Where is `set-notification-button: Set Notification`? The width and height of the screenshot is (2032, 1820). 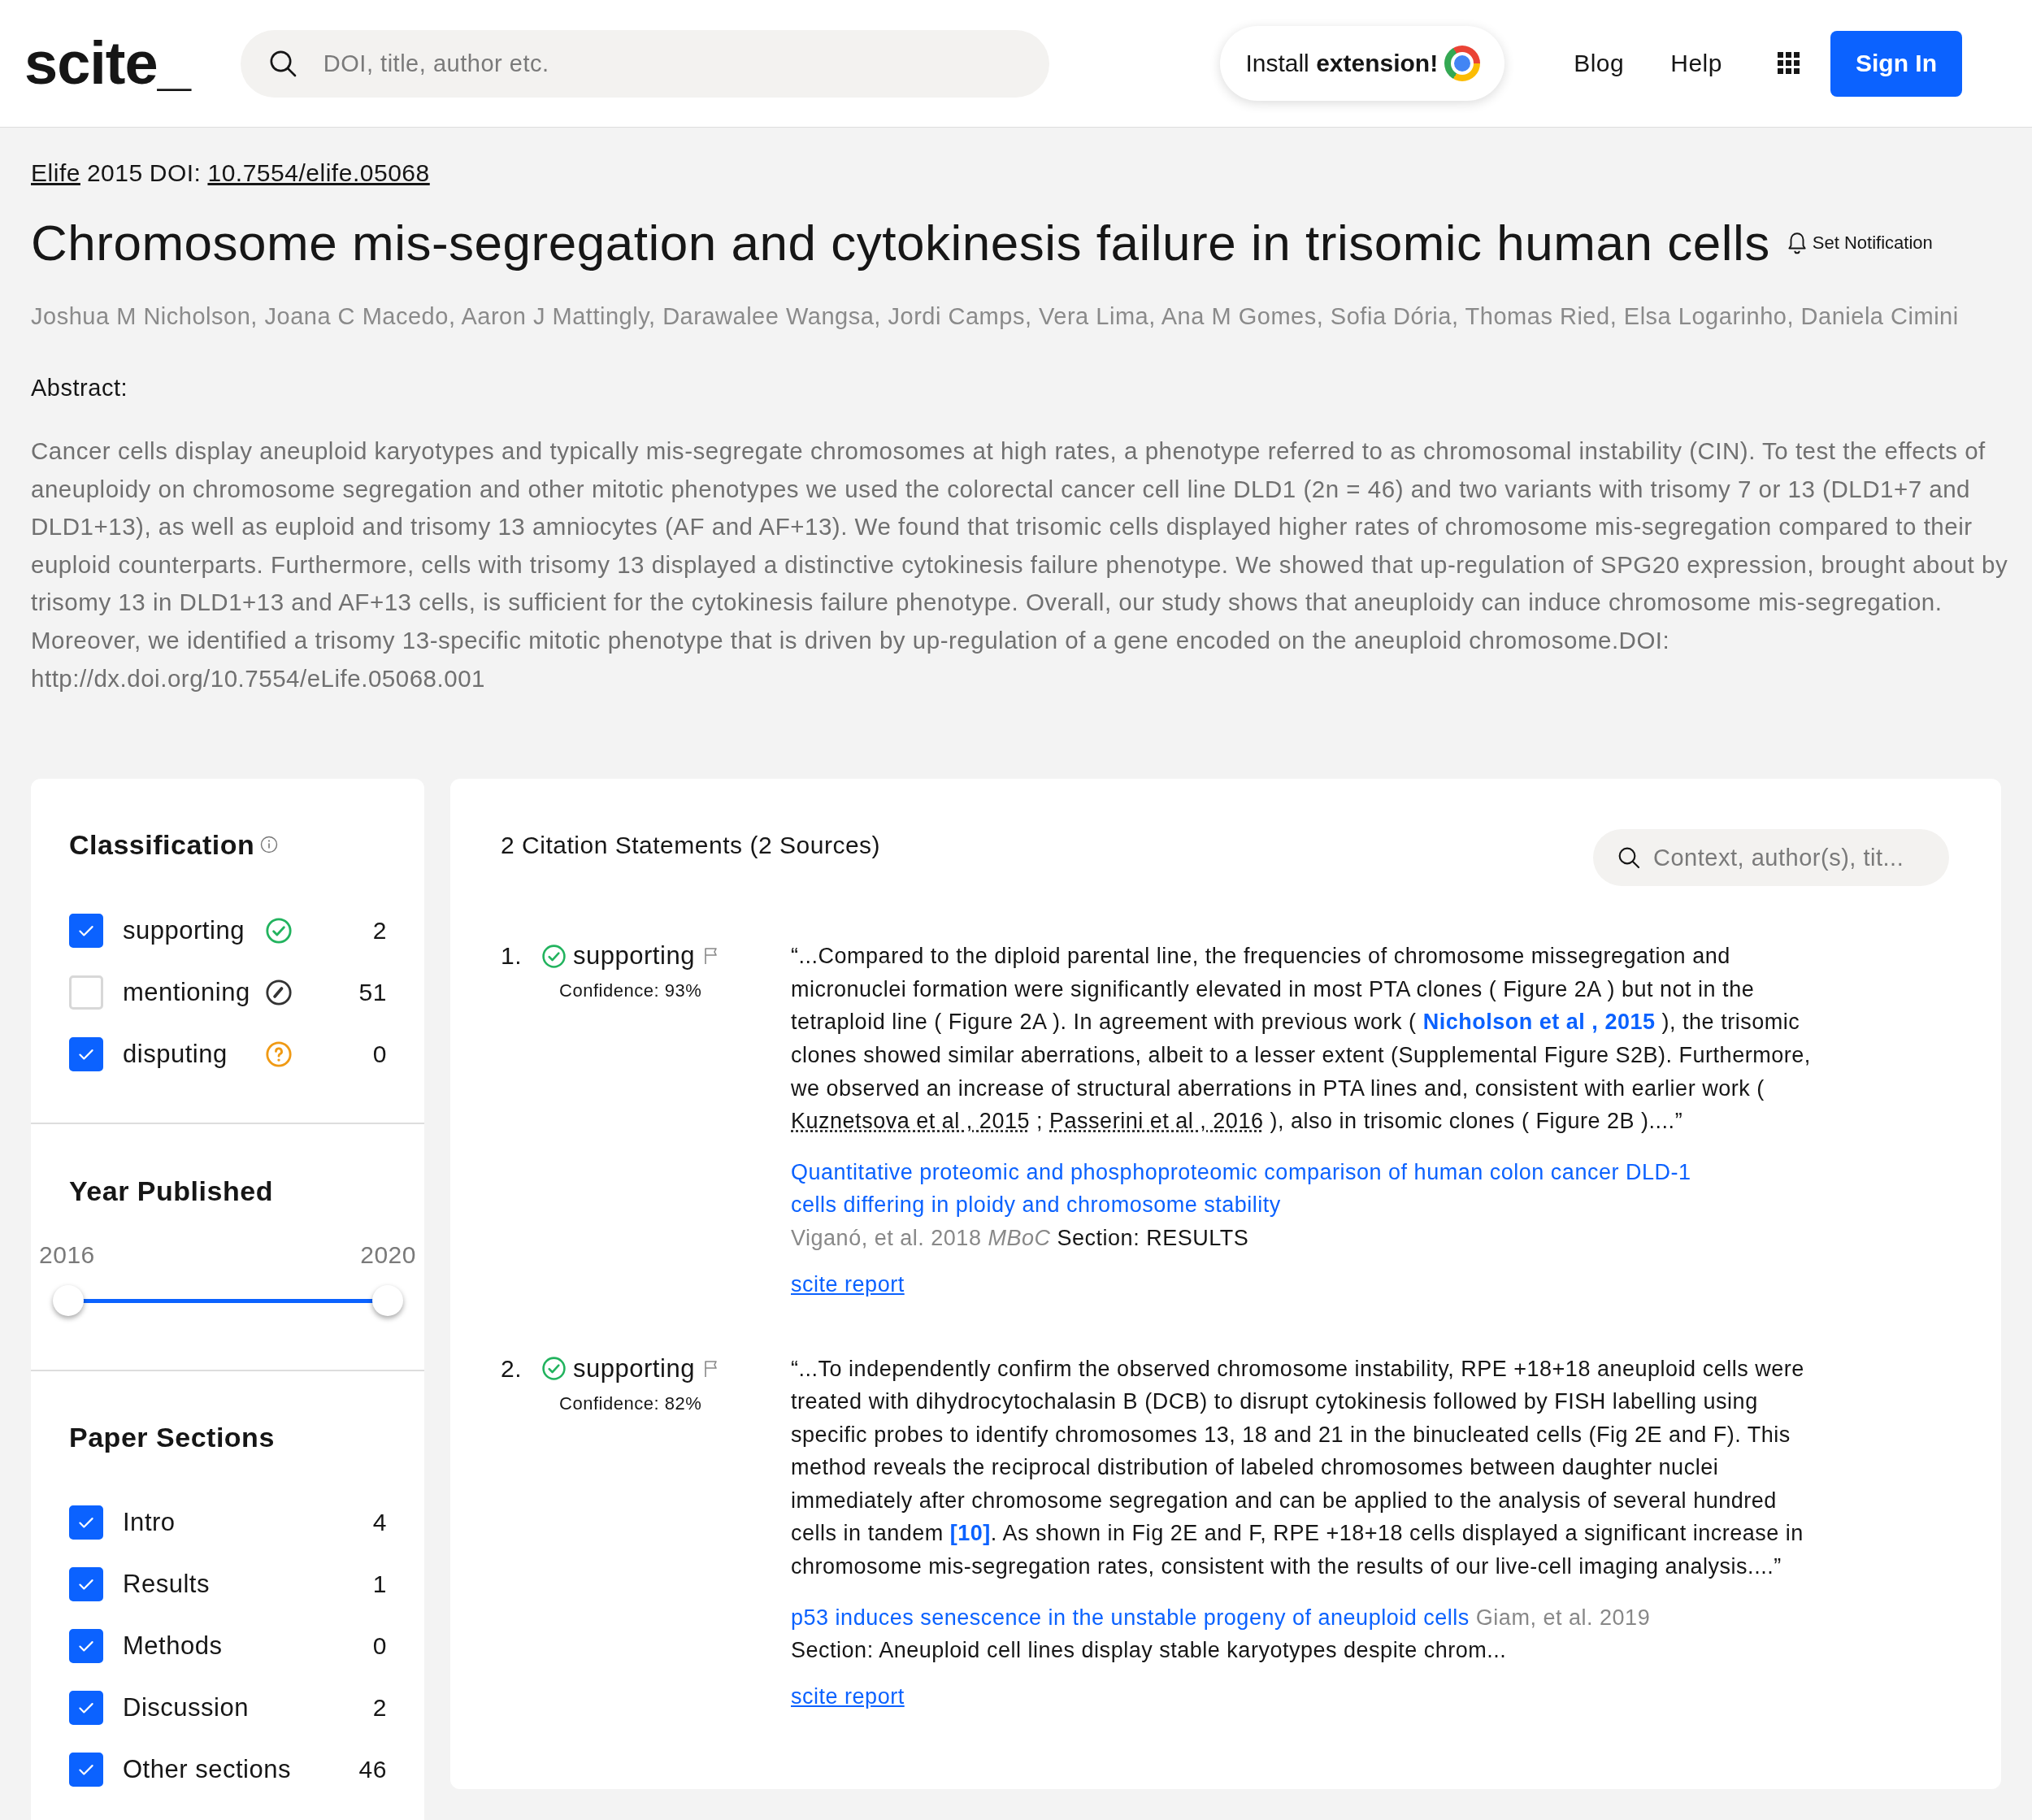
set-notification-button: Set Notification is located at coordinates (1859, 243).